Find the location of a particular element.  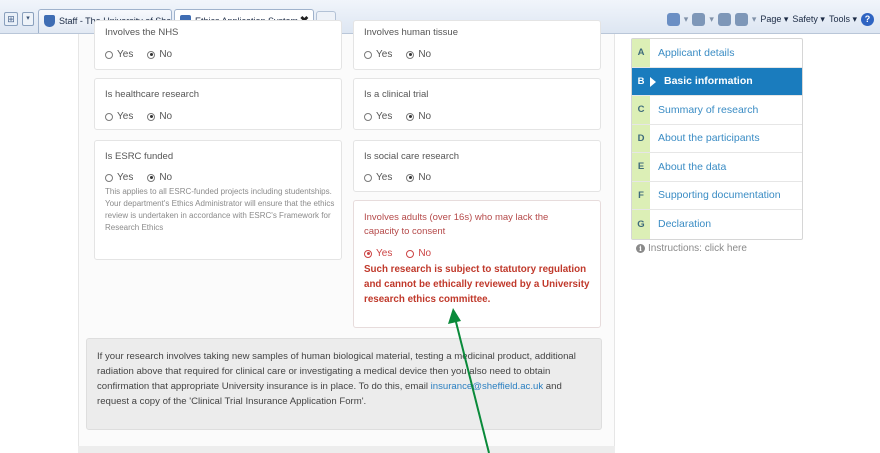

radio-group-social-care: Yes No is located at coordinates (397, 177).